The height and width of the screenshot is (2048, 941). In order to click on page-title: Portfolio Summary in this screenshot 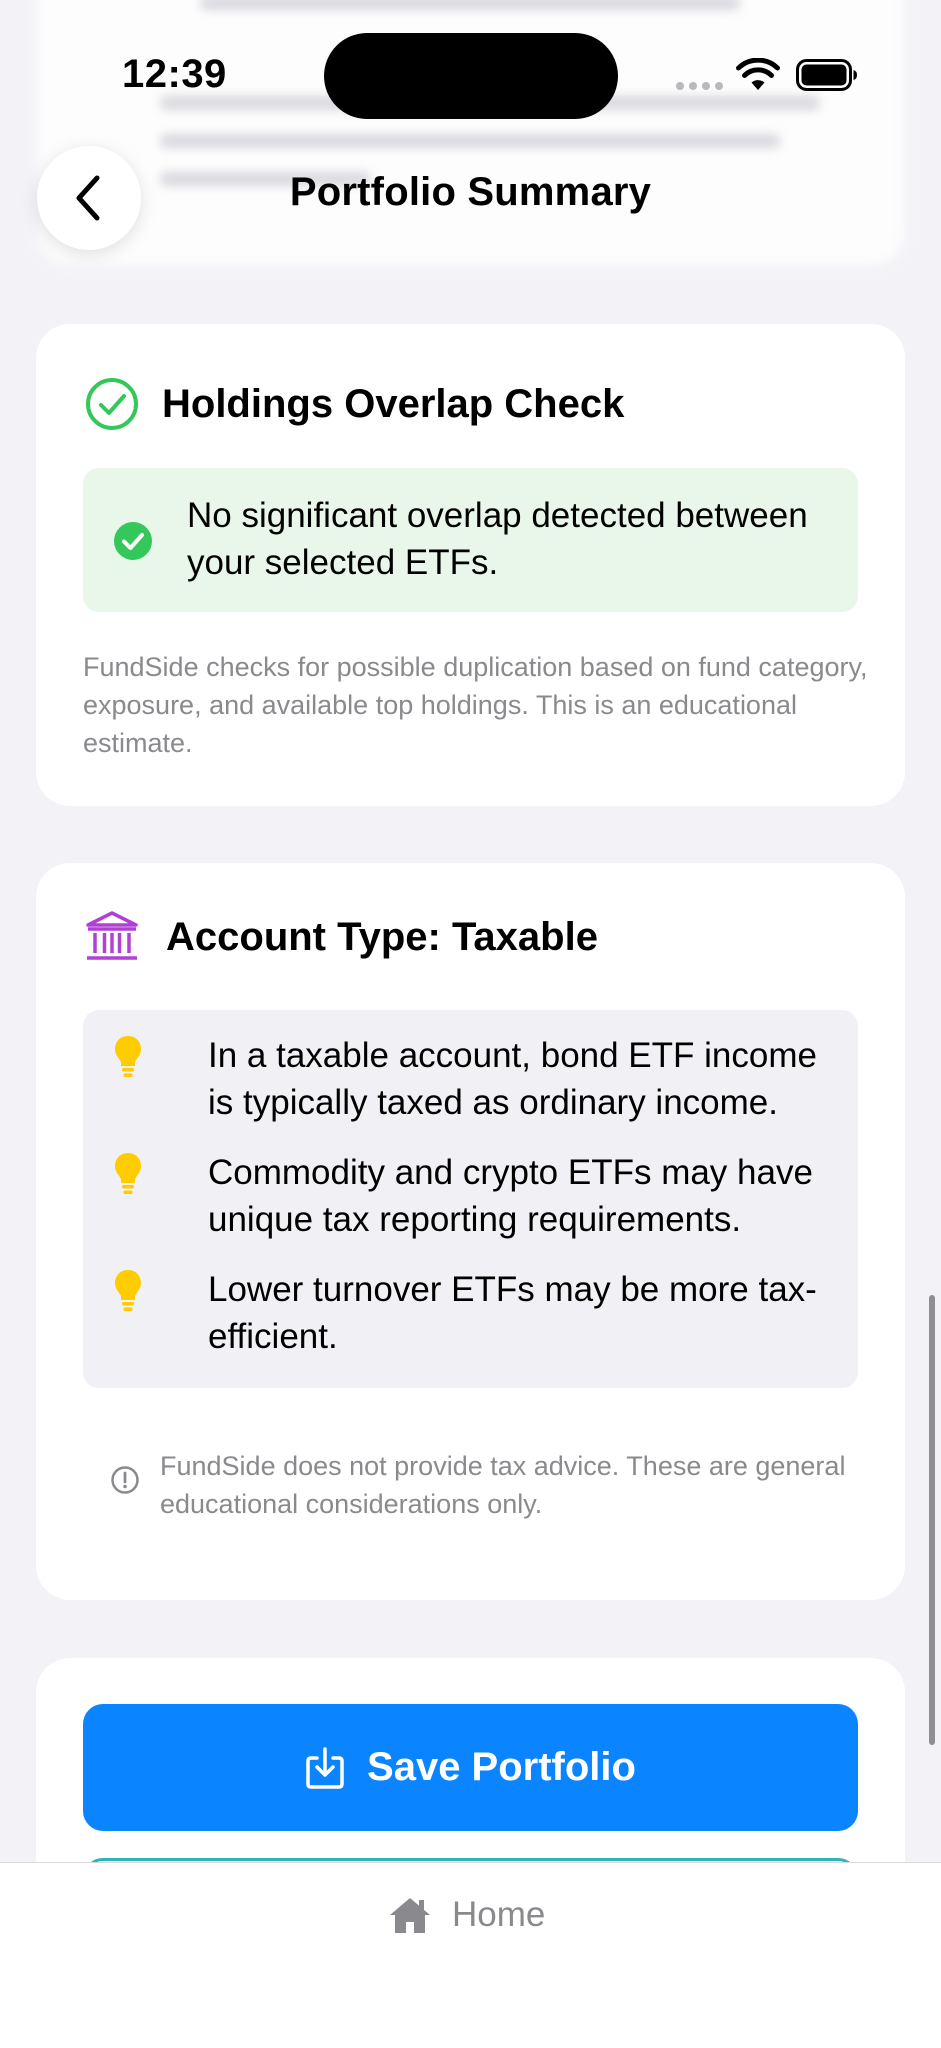, I will do `click(470, 192)`.